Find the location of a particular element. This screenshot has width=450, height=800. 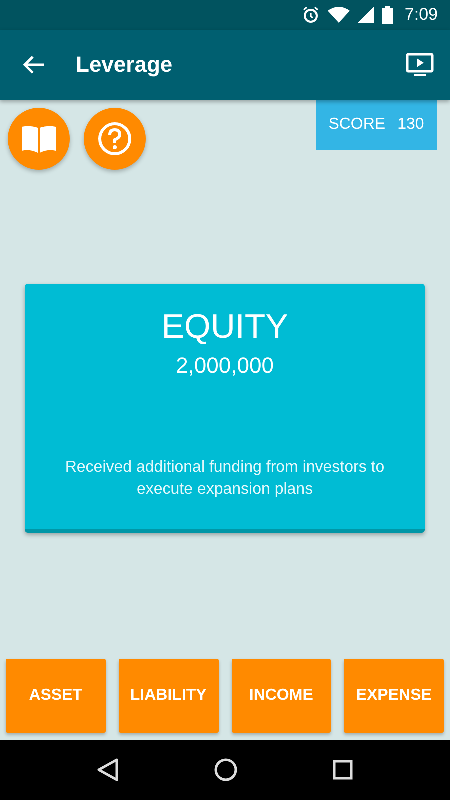

card-description: Received additional funding from investors to execute expansion plans is located at coordinates (225, 479).